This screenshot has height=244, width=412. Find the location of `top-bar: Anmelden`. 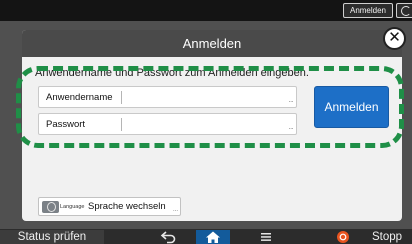

top-bar: Anmelden is located at coordinates (206, 10).